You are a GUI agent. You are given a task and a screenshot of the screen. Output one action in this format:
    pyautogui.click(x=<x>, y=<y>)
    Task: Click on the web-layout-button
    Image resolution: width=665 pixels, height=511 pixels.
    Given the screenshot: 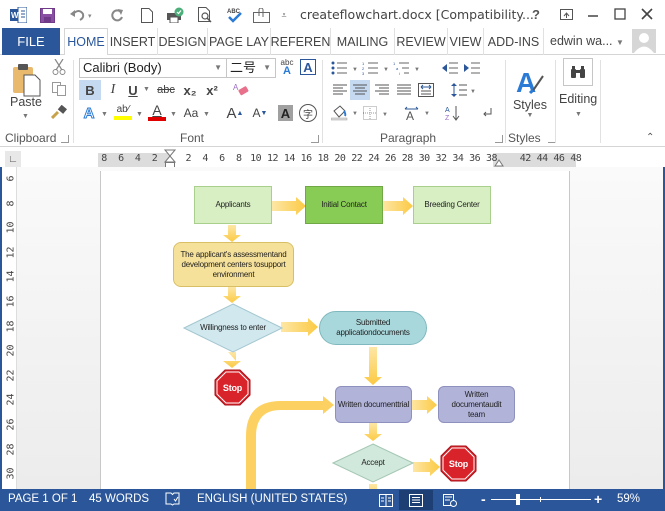 What is the action you would take?
    pyautogui.click(x=450, y=500)
    